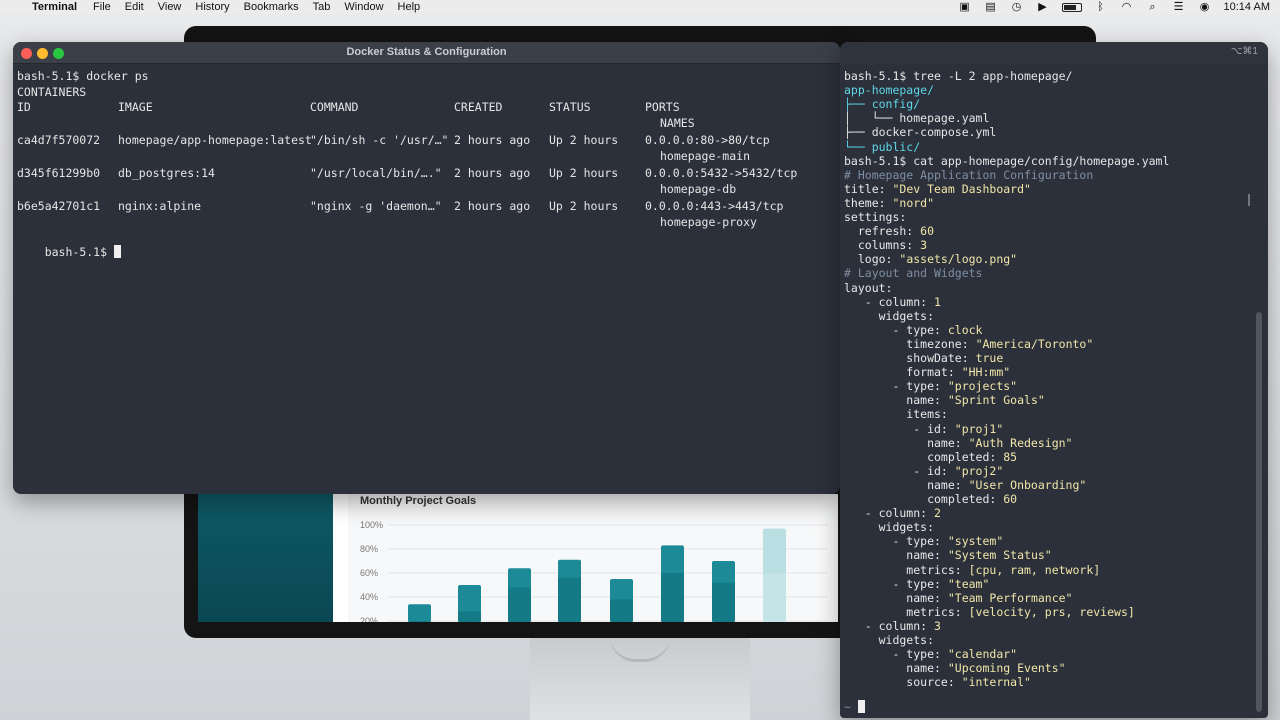 Image resolution: width=1280 pixels, height=720 pixels. I want to click on yaml-line: name: "System Status", so click(947, 555).